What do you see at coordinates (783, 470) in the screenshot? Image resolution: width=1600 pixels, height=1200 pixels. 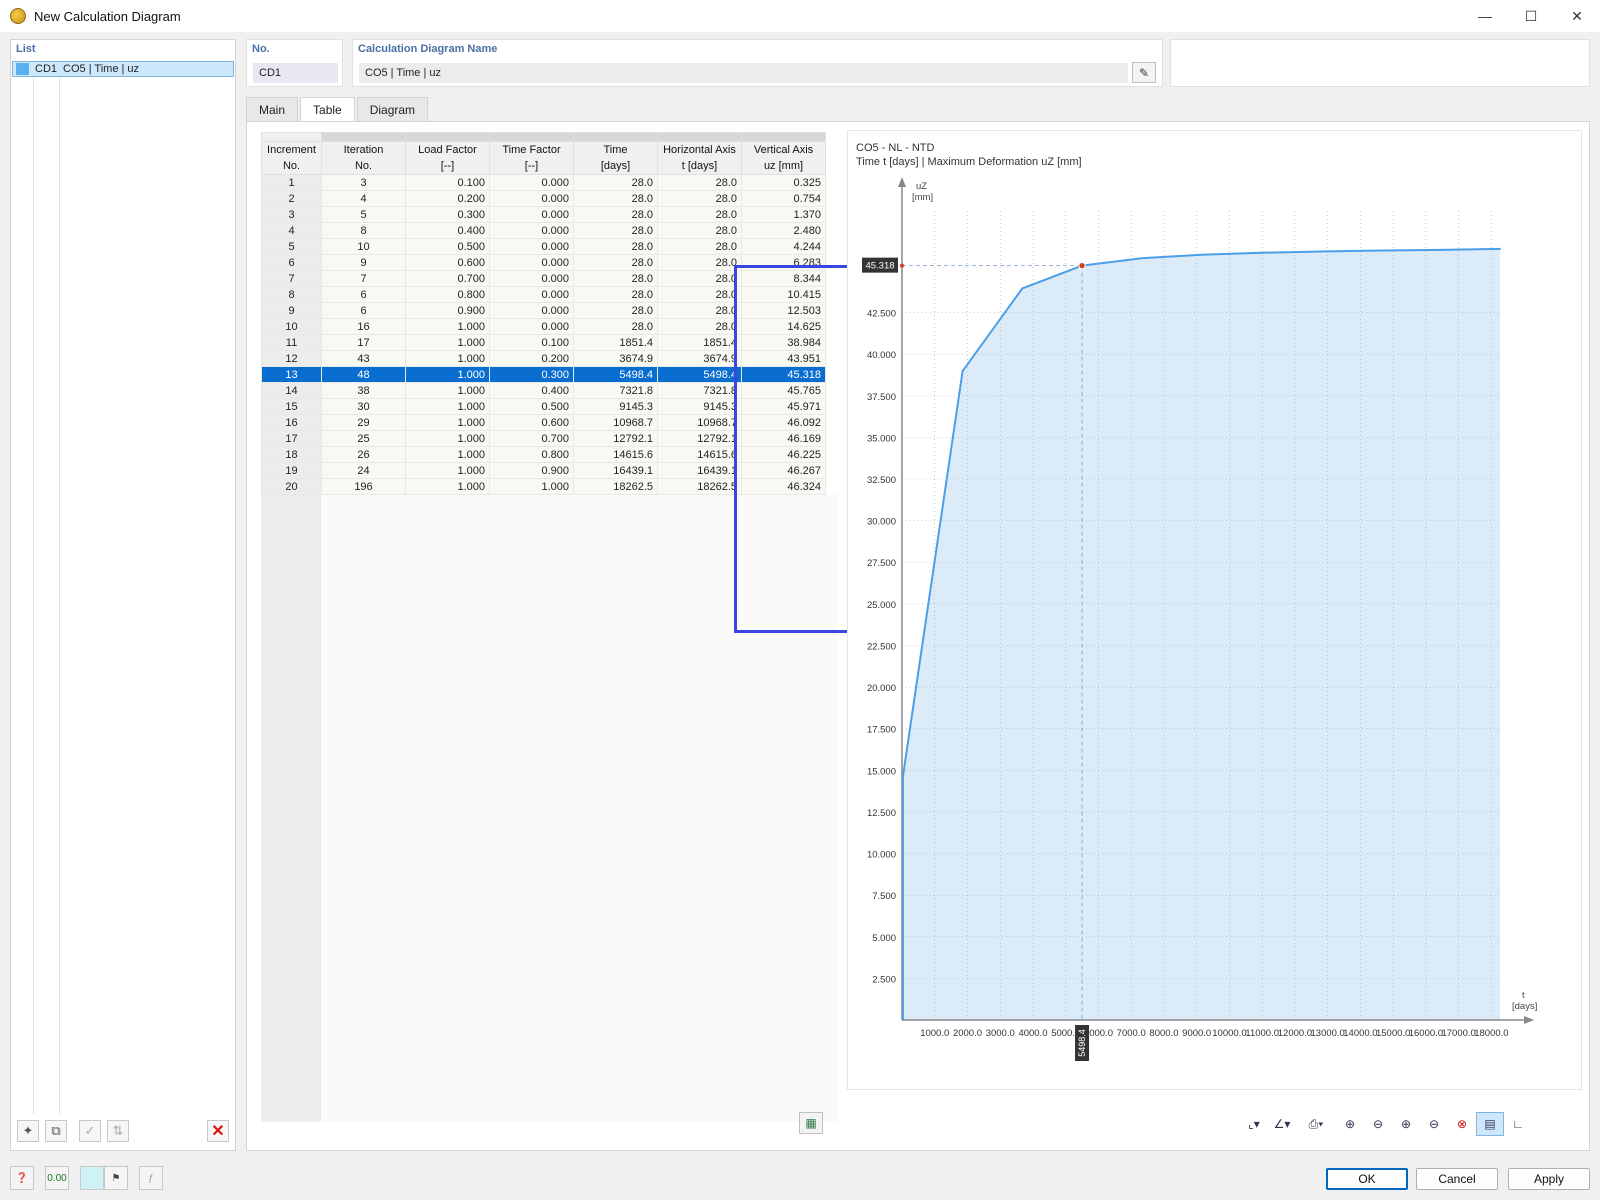 I see `table-cell: 46.267` at bounding box center [783, 470].